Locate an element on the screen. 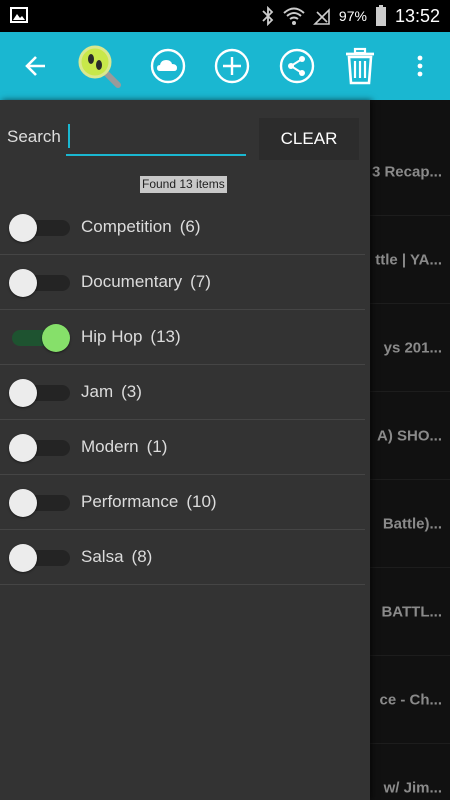 The width and height of the screenshot is (450, 800). share-icon is located at coordinates (297, 66).